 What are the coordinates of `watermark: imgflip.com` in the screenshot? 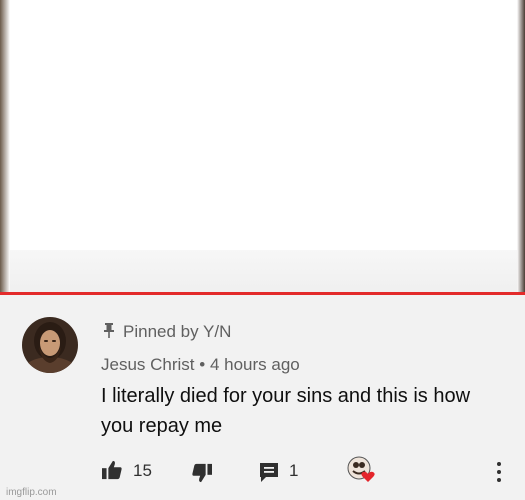 It's located at (31, 492).